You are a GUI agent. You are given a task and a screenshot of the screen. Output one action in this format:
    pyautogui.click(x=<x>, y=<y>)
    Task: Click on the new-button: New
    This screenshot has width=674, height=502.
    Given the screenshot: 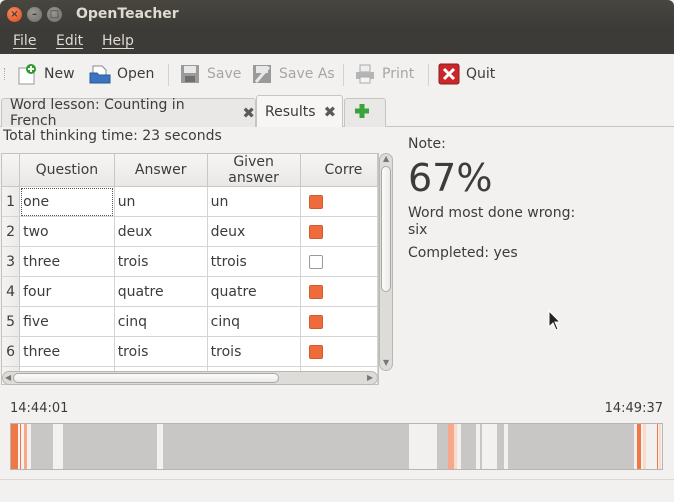 What is the action you would take?
    pyautogui.click(x=45, y=74)
    